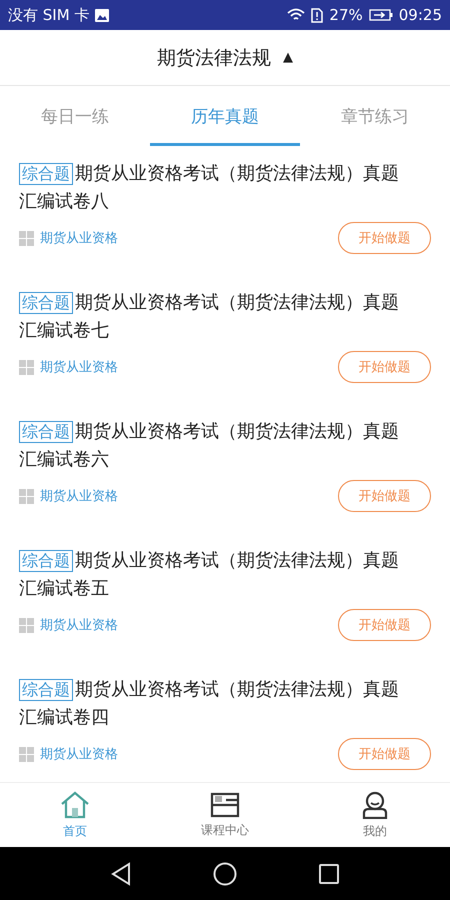 This screenshot has height=900, width=450. Describe the element at coordinates (102, 15) in the screenshot. I see `image-icon` at that location.